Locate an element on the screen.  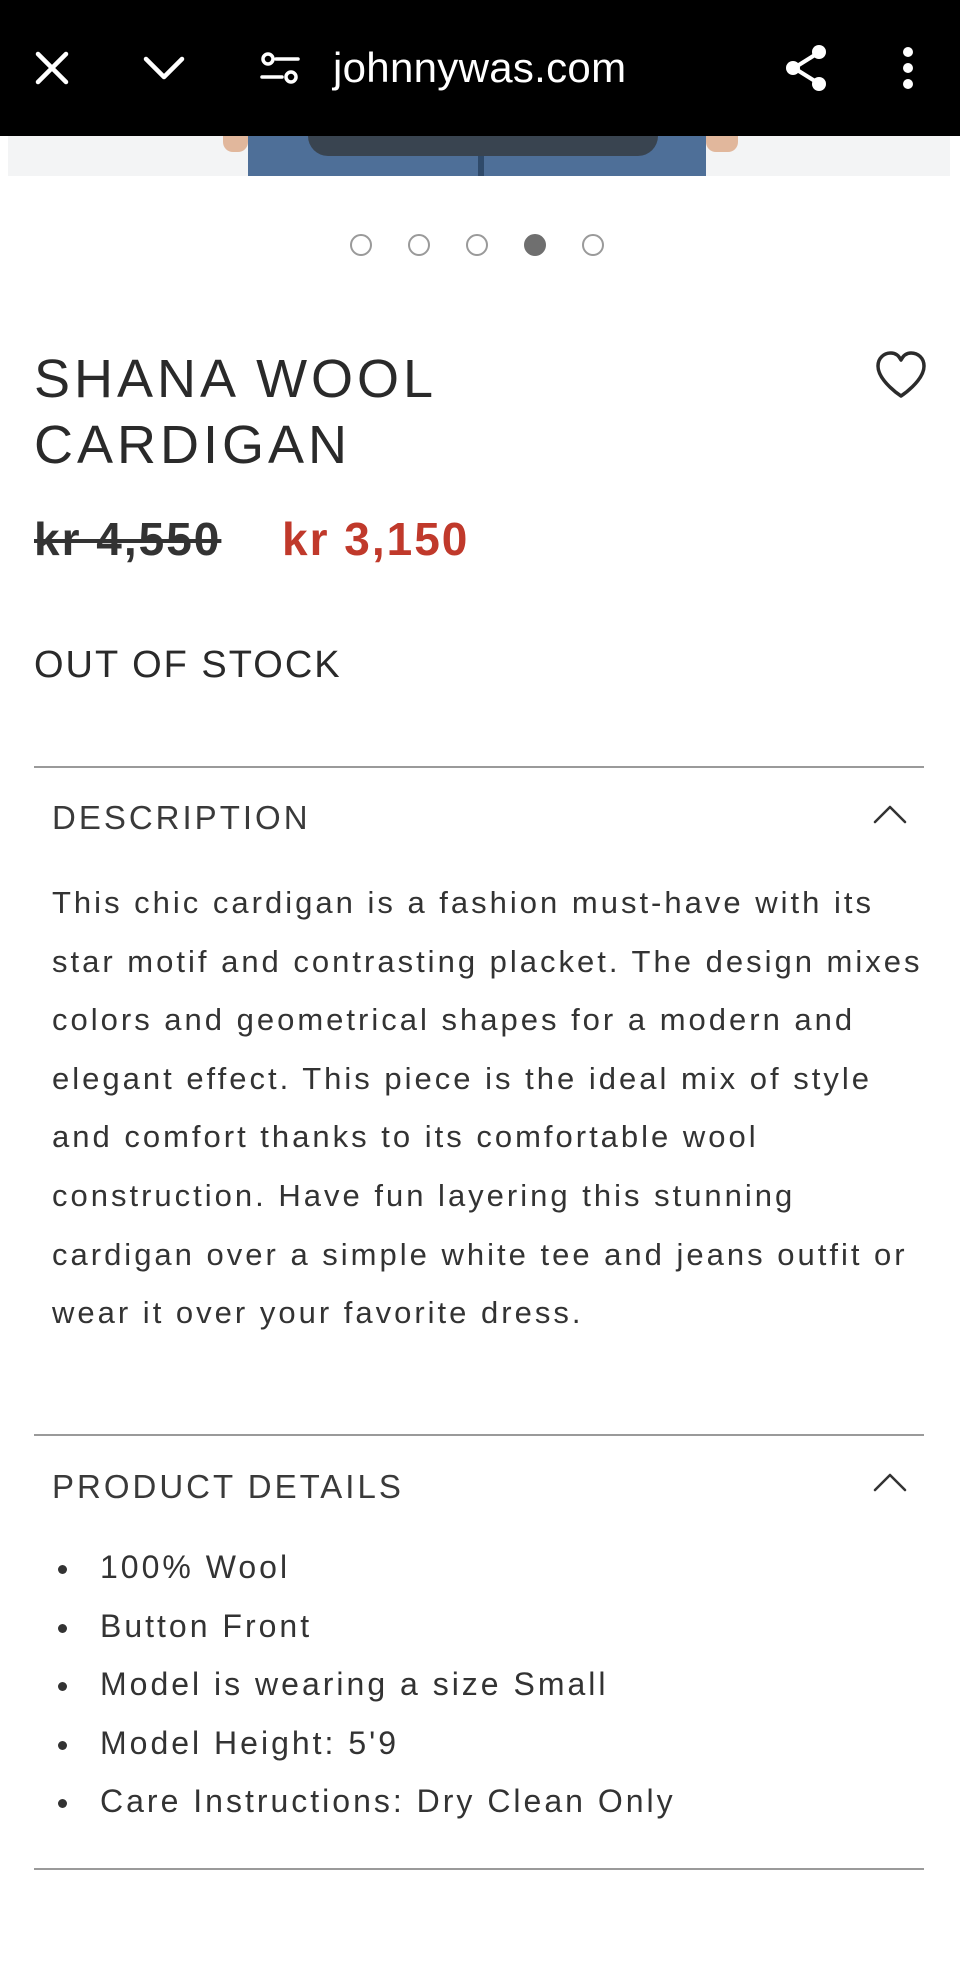
address-bar-url: johnnywas.com is located at coordinates (479, 68).